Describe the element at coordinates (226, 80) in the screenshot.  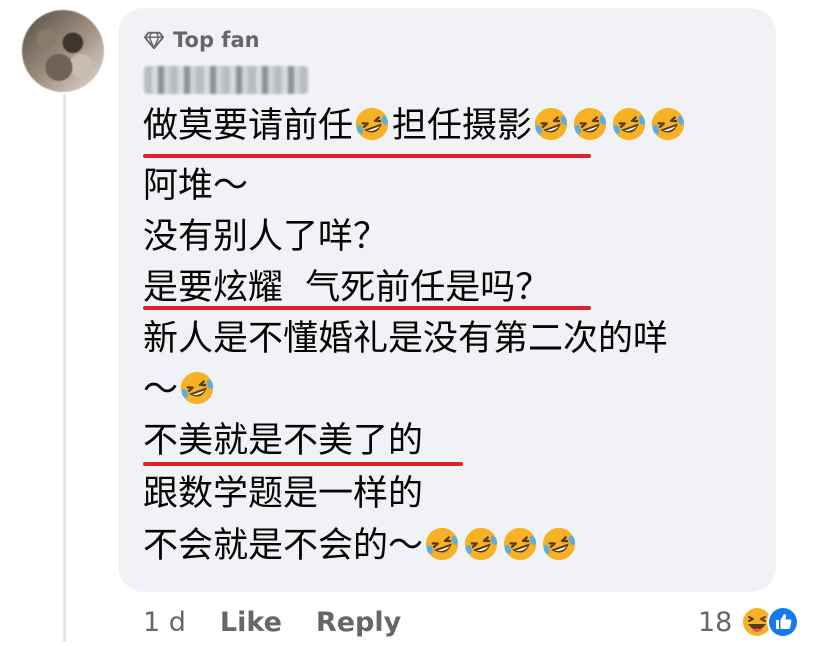
I see `author-name-blurred` at that location.